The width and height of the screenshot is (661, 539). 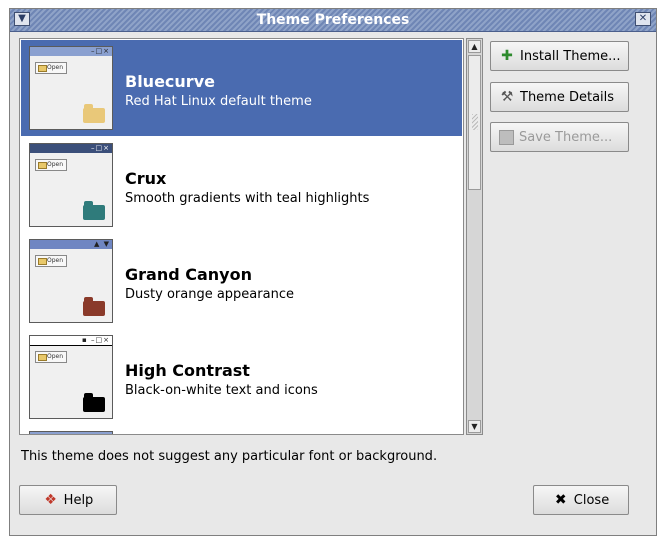 I want to click on title-bar: ▼ Theme Preferences ✕, so click(x=333, y=20).